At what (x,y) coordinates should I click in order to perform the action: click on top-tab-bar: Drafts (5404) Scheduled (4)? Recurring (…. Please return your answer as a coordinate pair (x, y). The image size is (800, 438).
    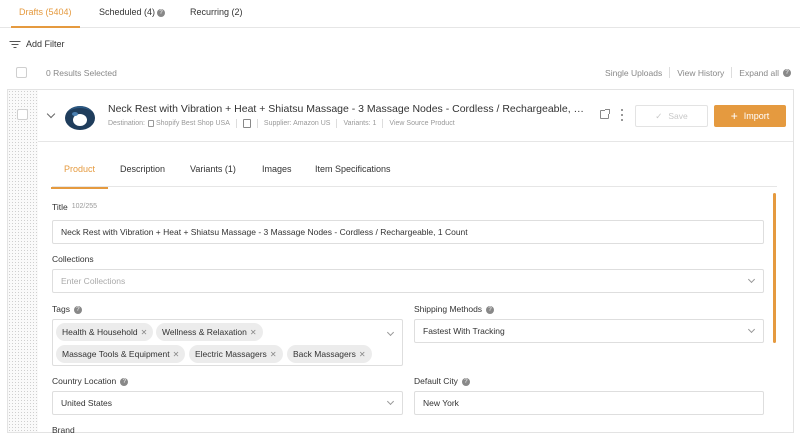
    Looking at the image, I should click on (400, 14).